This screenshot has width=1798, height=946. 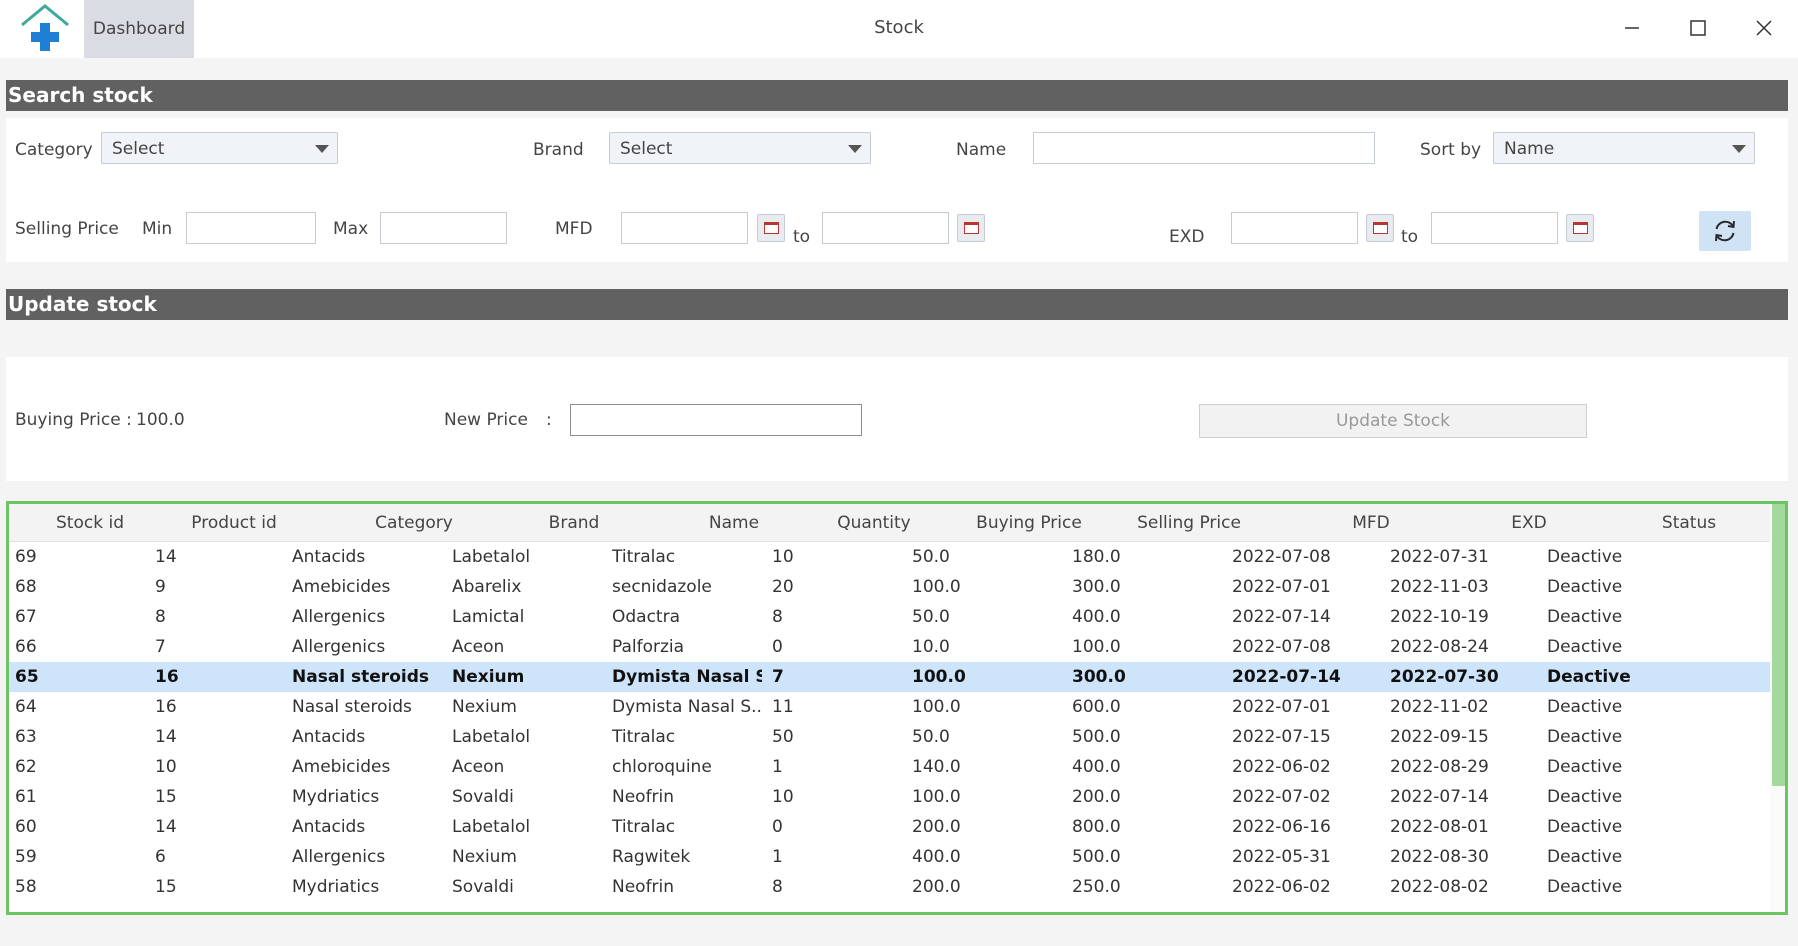 I want to click on mfd-label: MFD, so click(x=574, y=229).